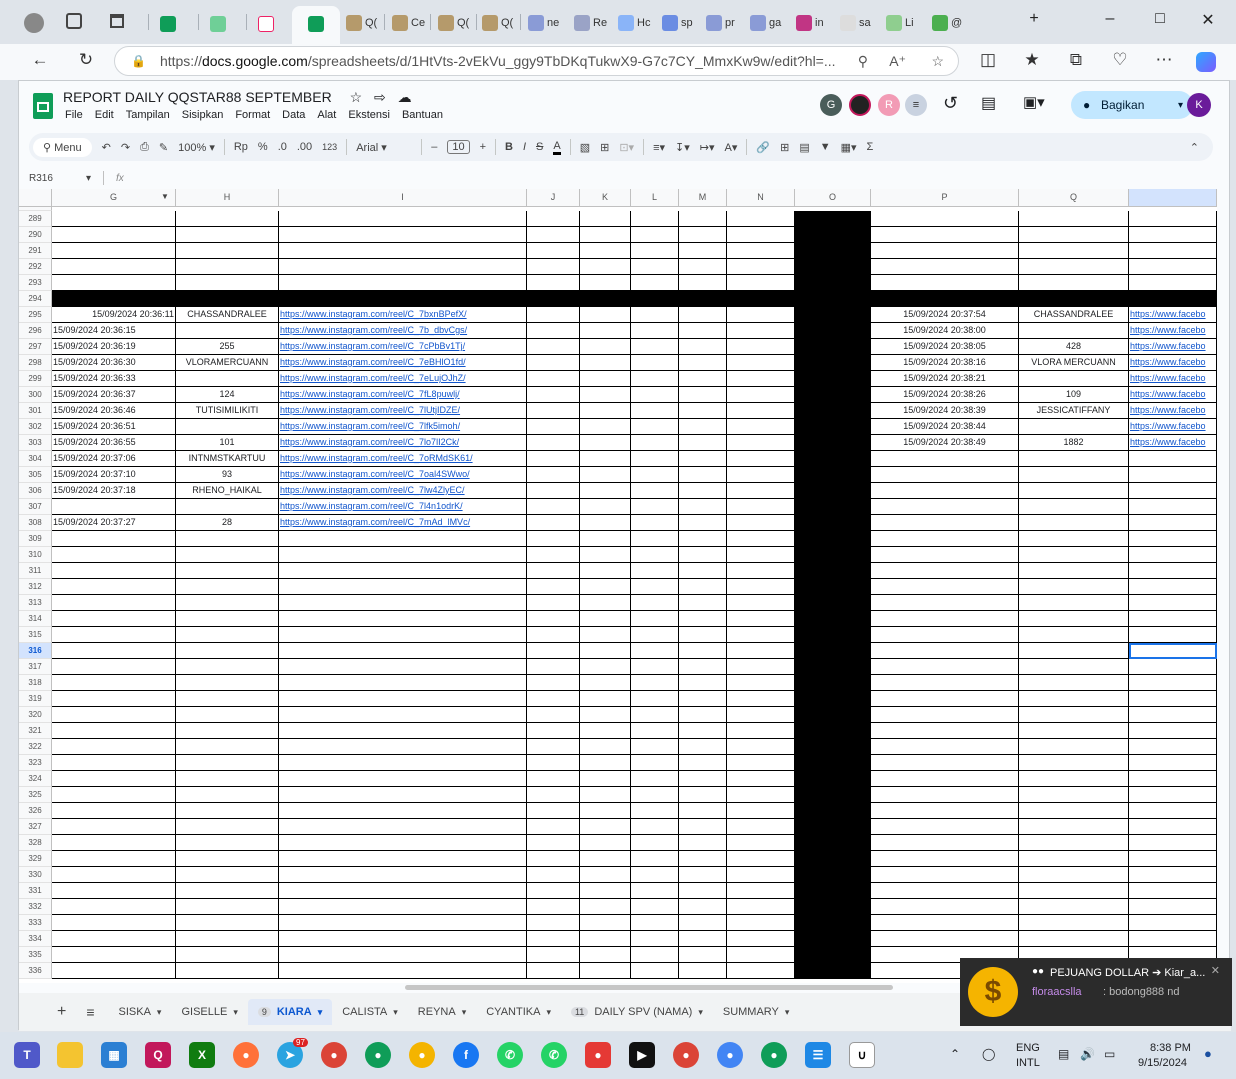 The image size is (1236, 1079). Describe the element at coordinates (86, 60) in the screenshot. I see `reload-icon: ↻` at that location.